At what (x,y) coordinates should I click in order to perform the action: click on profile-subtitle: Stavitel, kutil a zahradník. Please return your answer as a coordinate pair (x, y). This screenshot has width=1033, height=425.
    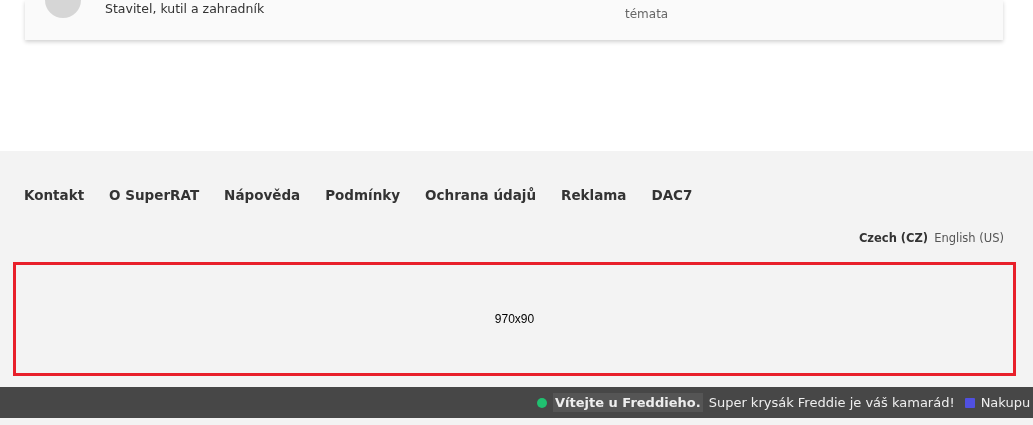
    Looking at the image, I should click on (185, 8).